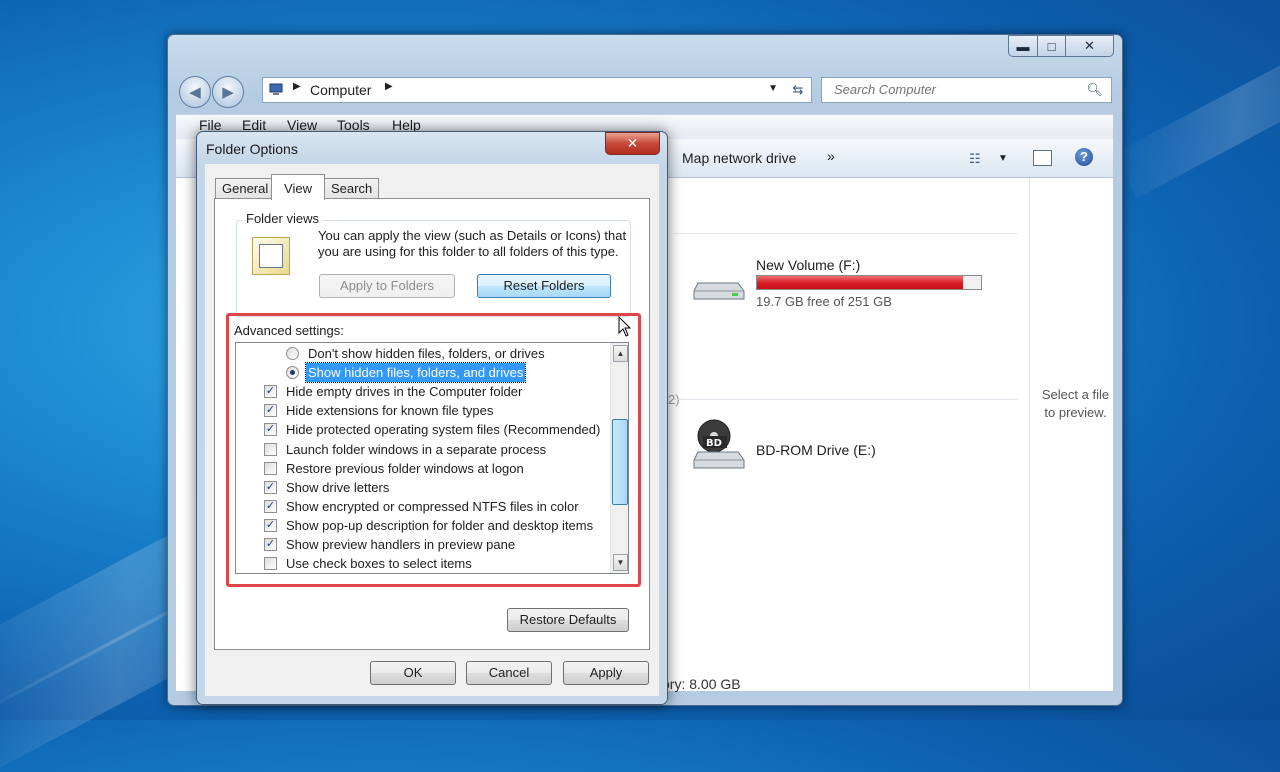 The height and width of the screenshot is (772, 1280). I want to click on advanced-setting-label: Hide extensions for known file types, so click(390, 411).